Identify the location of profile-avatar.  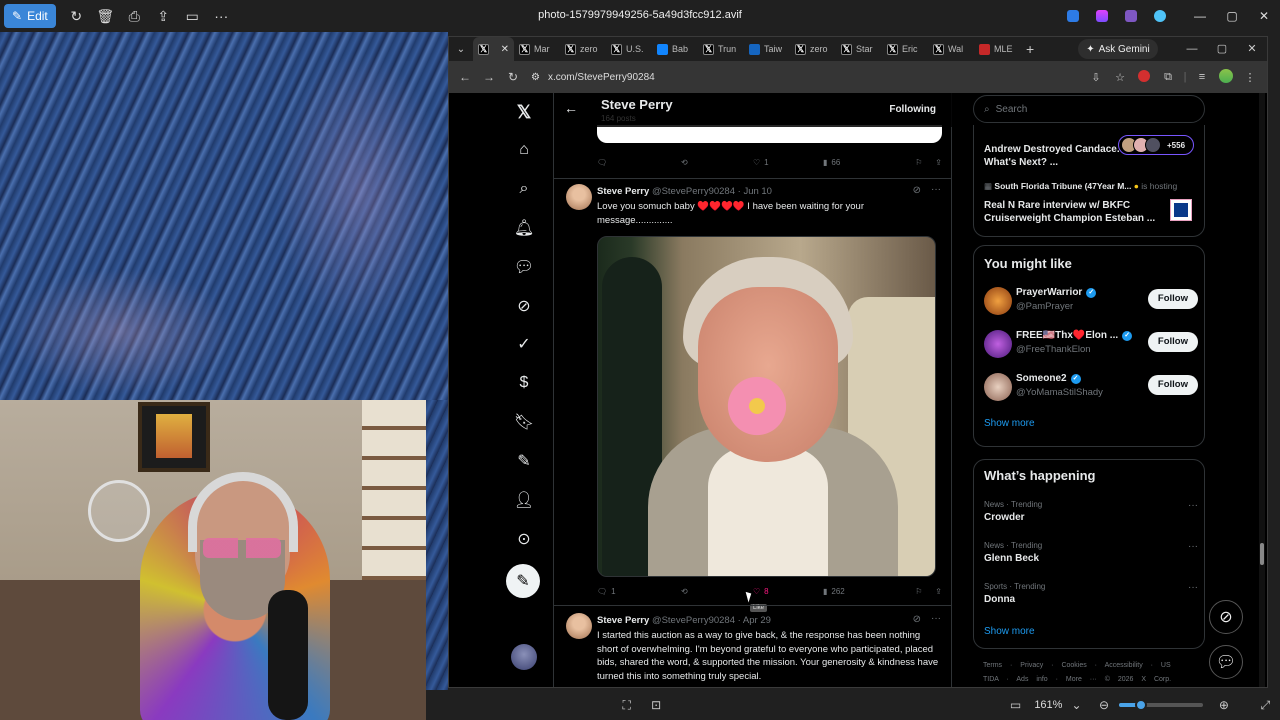
(1226, 77).